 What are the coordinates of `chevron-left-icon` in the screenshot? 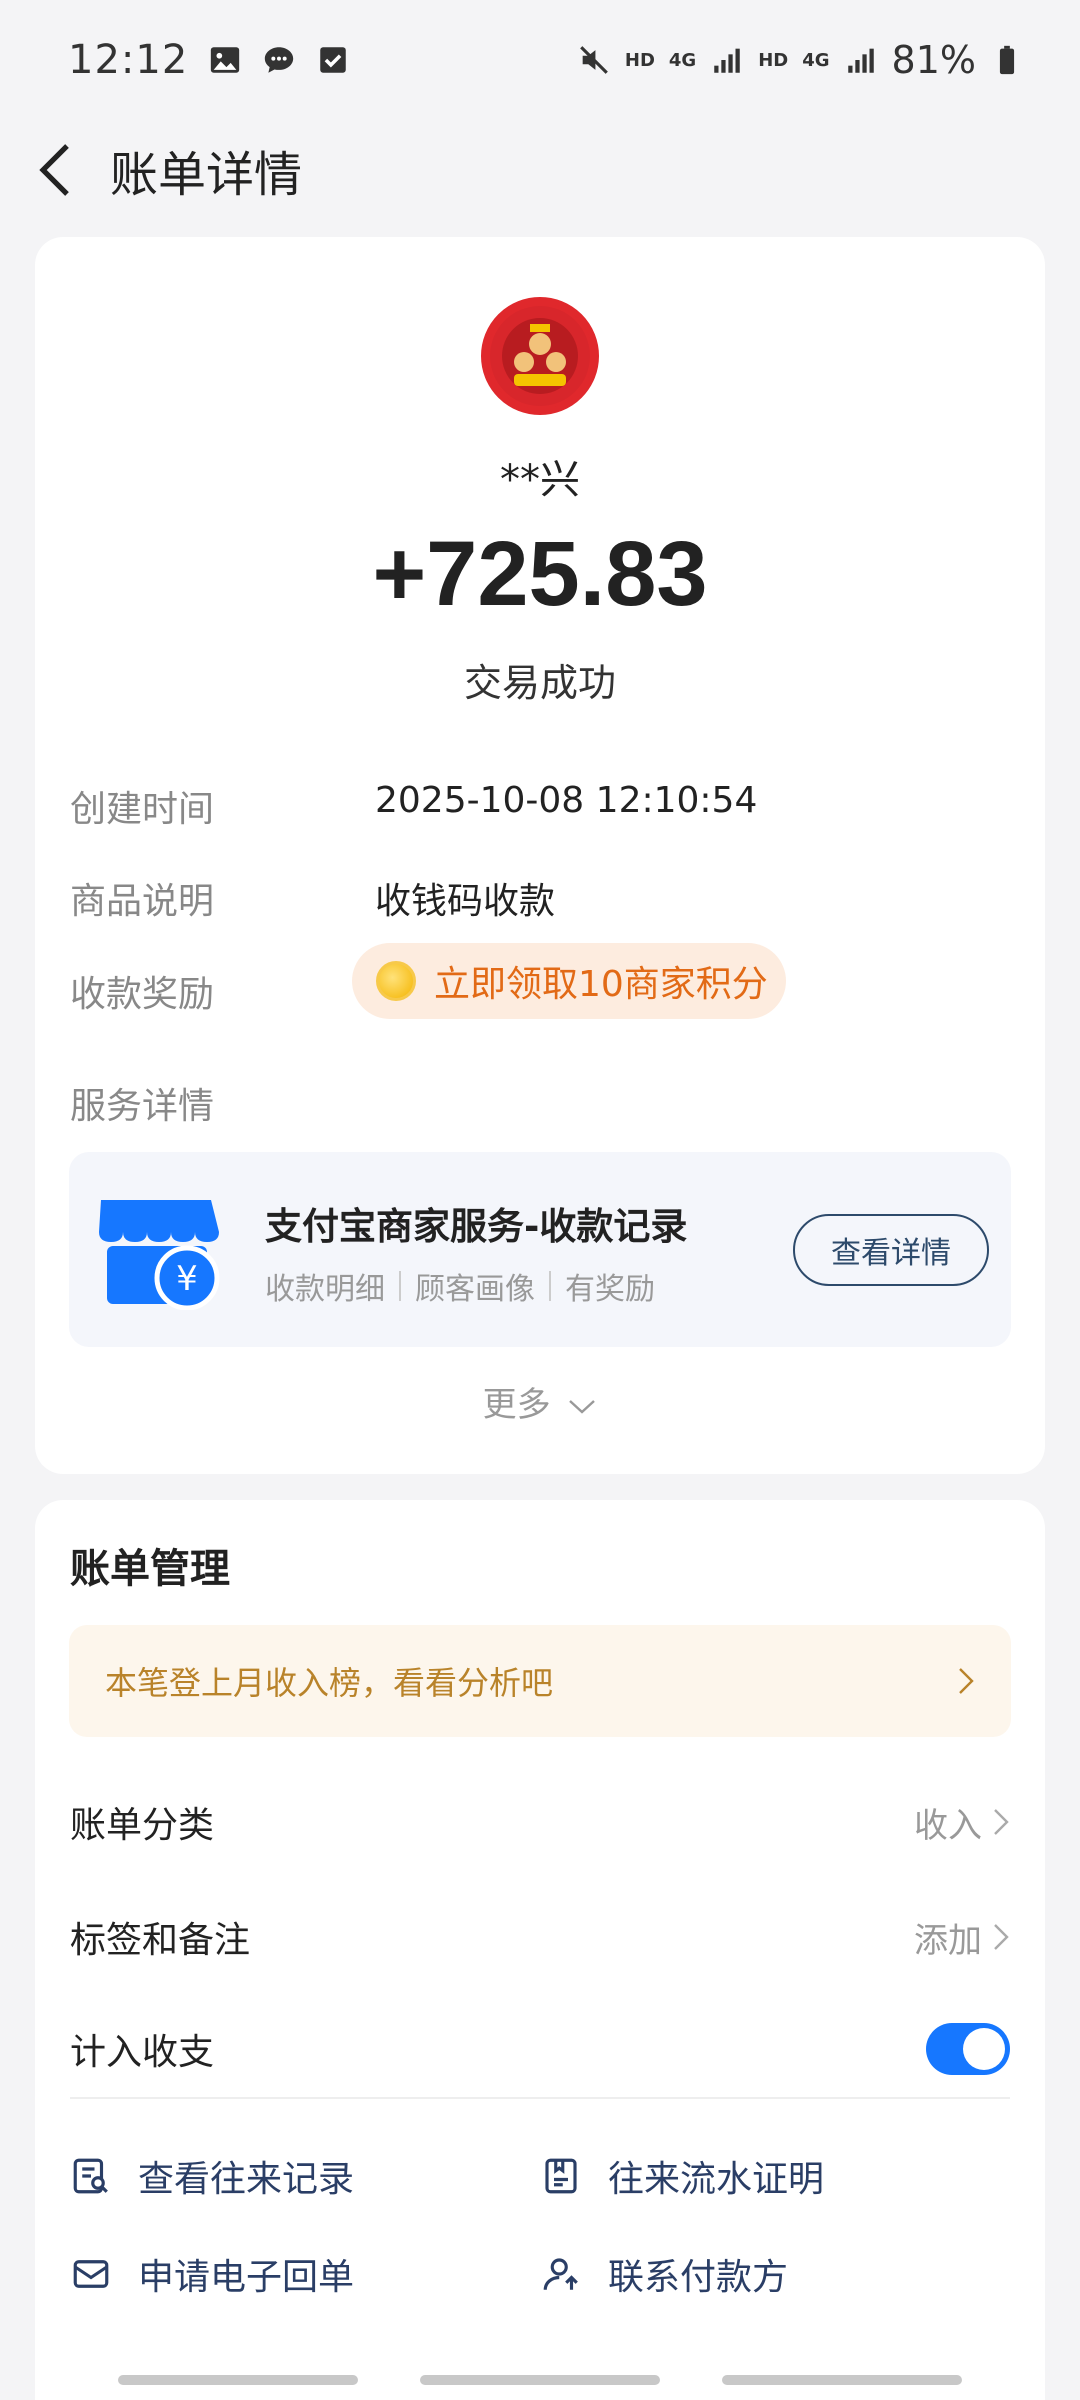 It's located at (54, 170).